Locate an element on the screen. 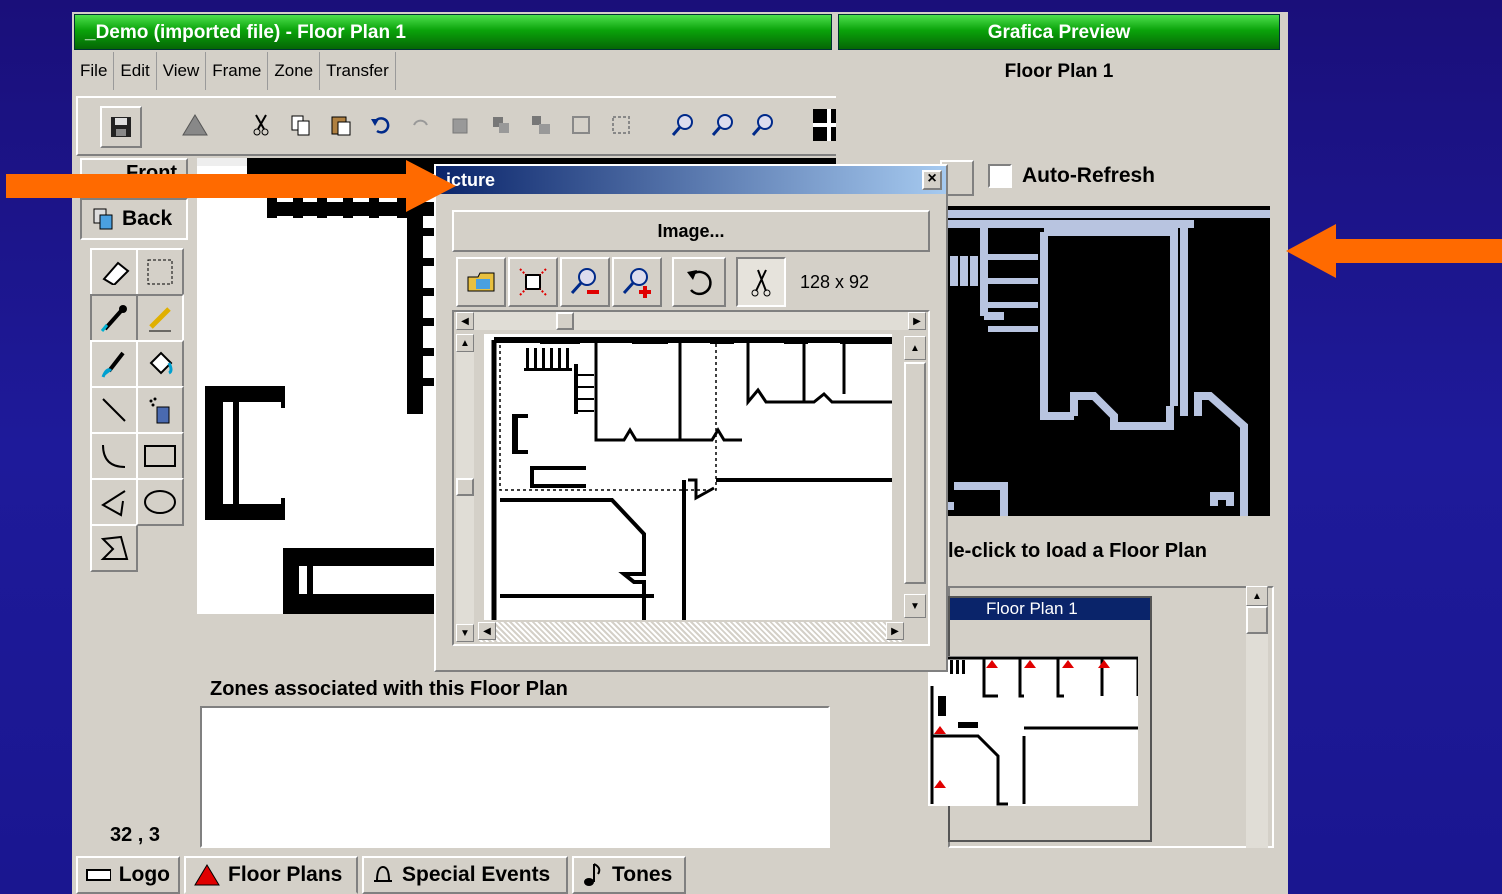 Image resolution: width=1502 pixels, height=894 pixels. close-icon: × is located at coordinates (932, 180).